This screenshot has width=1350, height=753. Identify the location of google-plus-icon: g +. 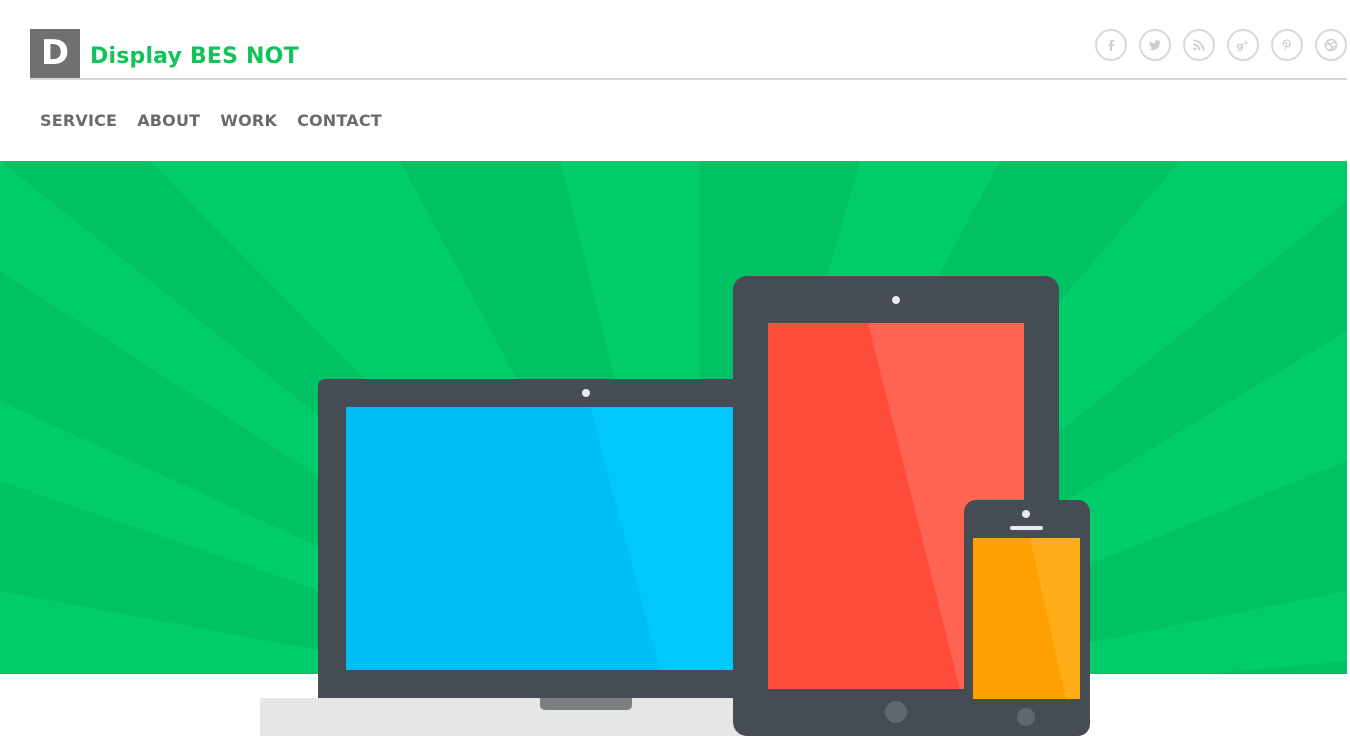
(1243, 45).